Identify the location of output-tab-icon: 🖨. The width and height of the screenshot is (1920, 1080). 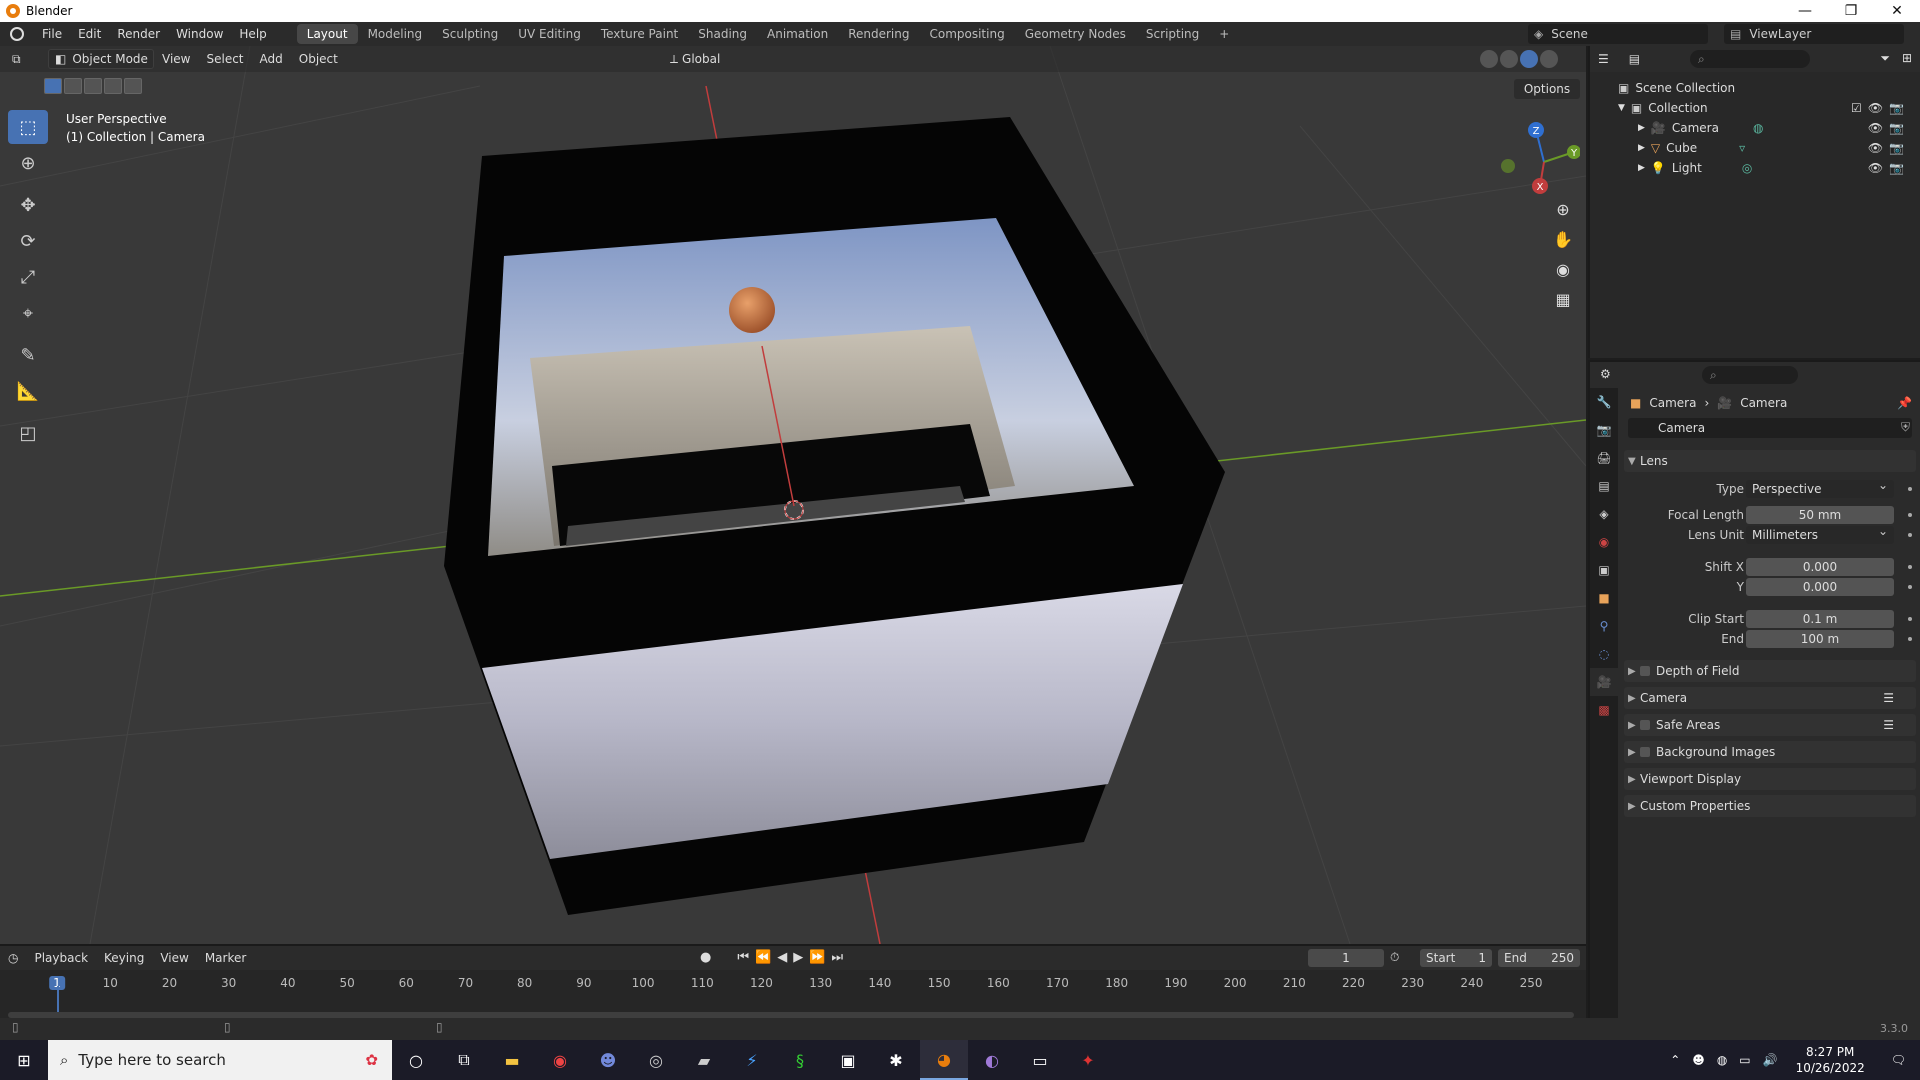
(1604, 458).